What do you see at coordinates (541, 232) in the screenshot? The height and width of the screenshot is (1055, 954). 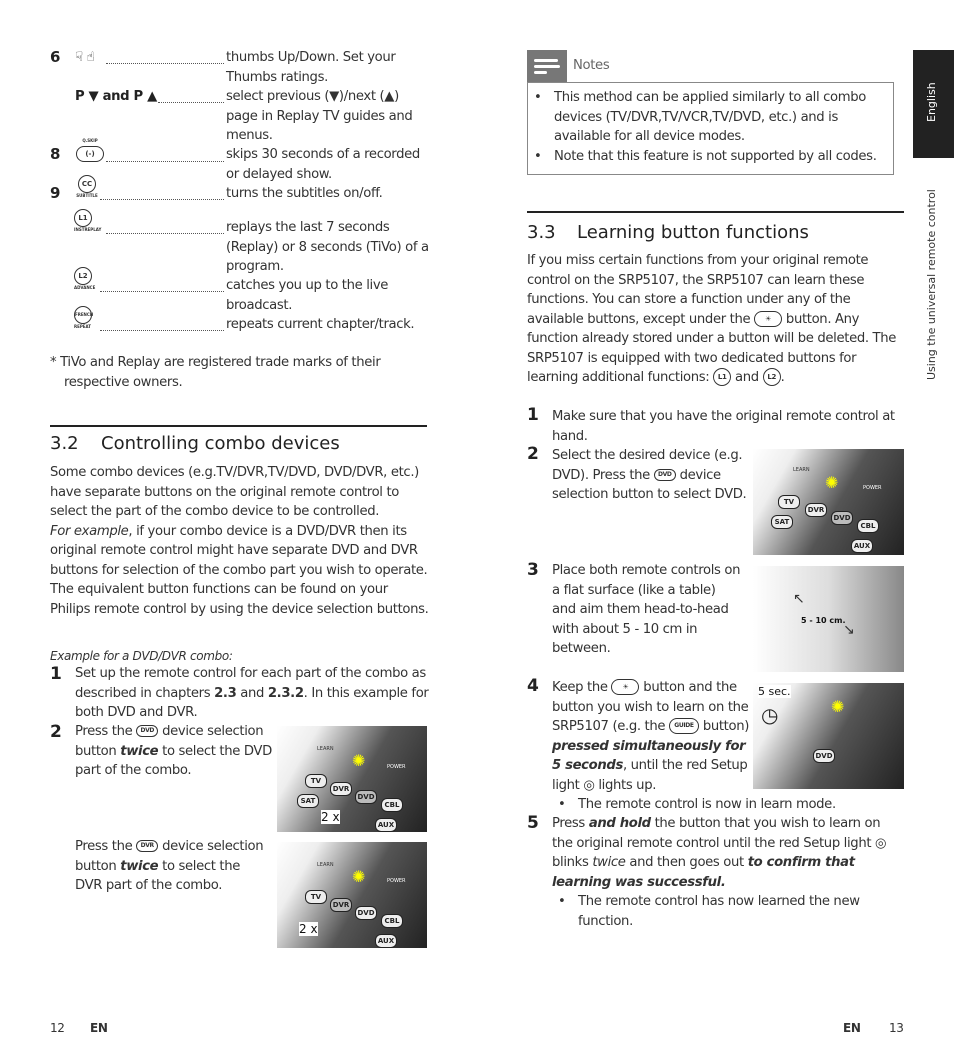 I see `section-number: 3.3` at bounding box center [541, 232].